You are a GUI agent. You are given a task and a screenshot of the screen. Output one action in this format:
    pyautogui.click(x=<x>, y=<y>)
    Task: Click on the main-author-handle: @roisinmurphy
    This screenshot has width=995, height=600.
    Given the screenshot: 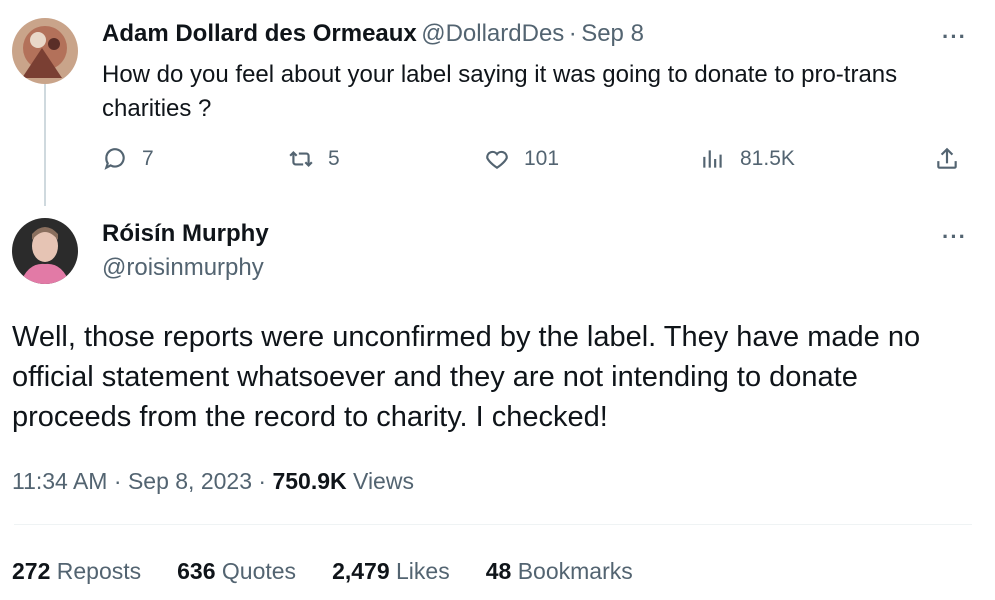 What is the action you would take?
    pyautogui.click(x=183, y=268)
    